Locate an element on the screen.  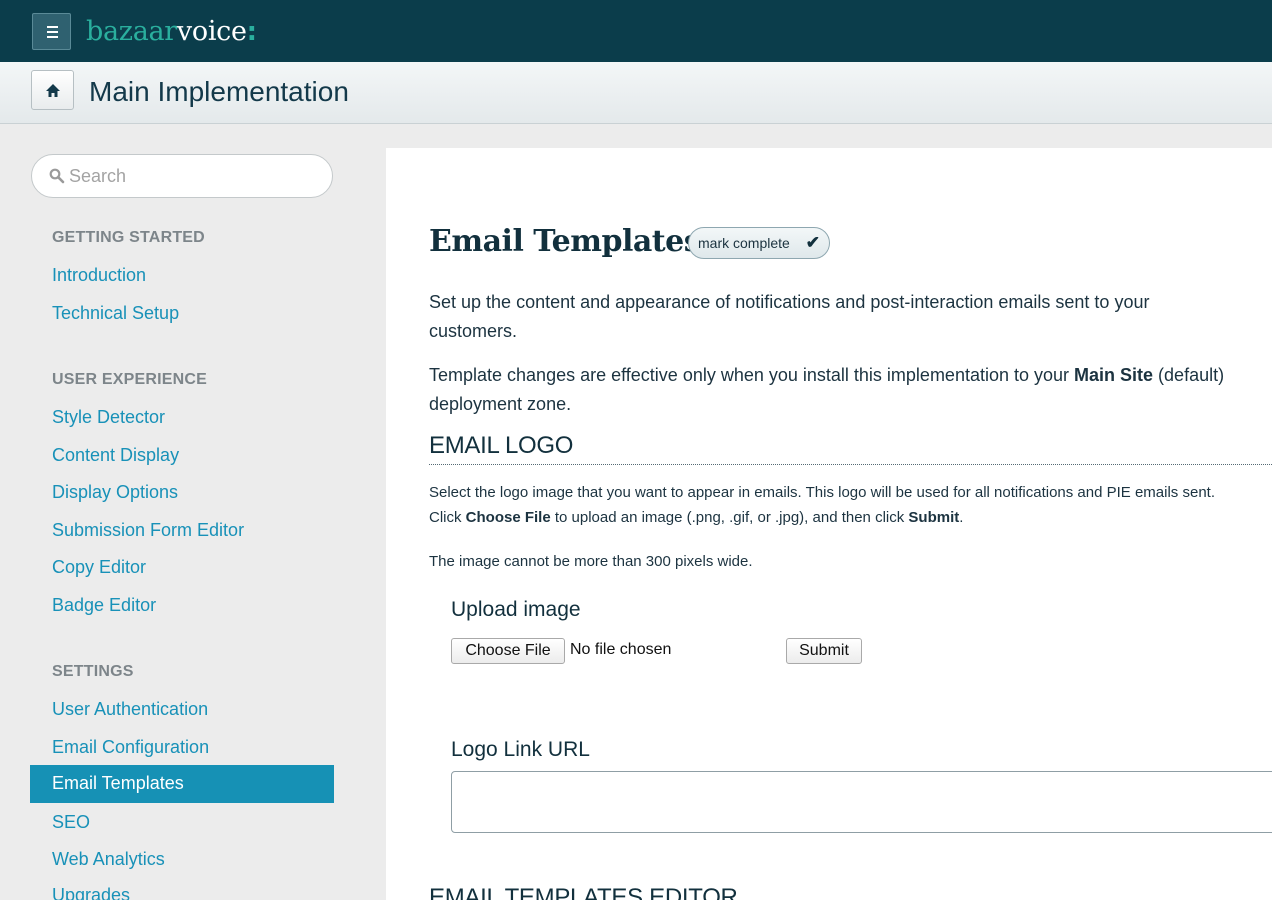
email-templates-editor-heading: EMAIL TEMPLATES EDITOR is located at coordinates (583, 892).